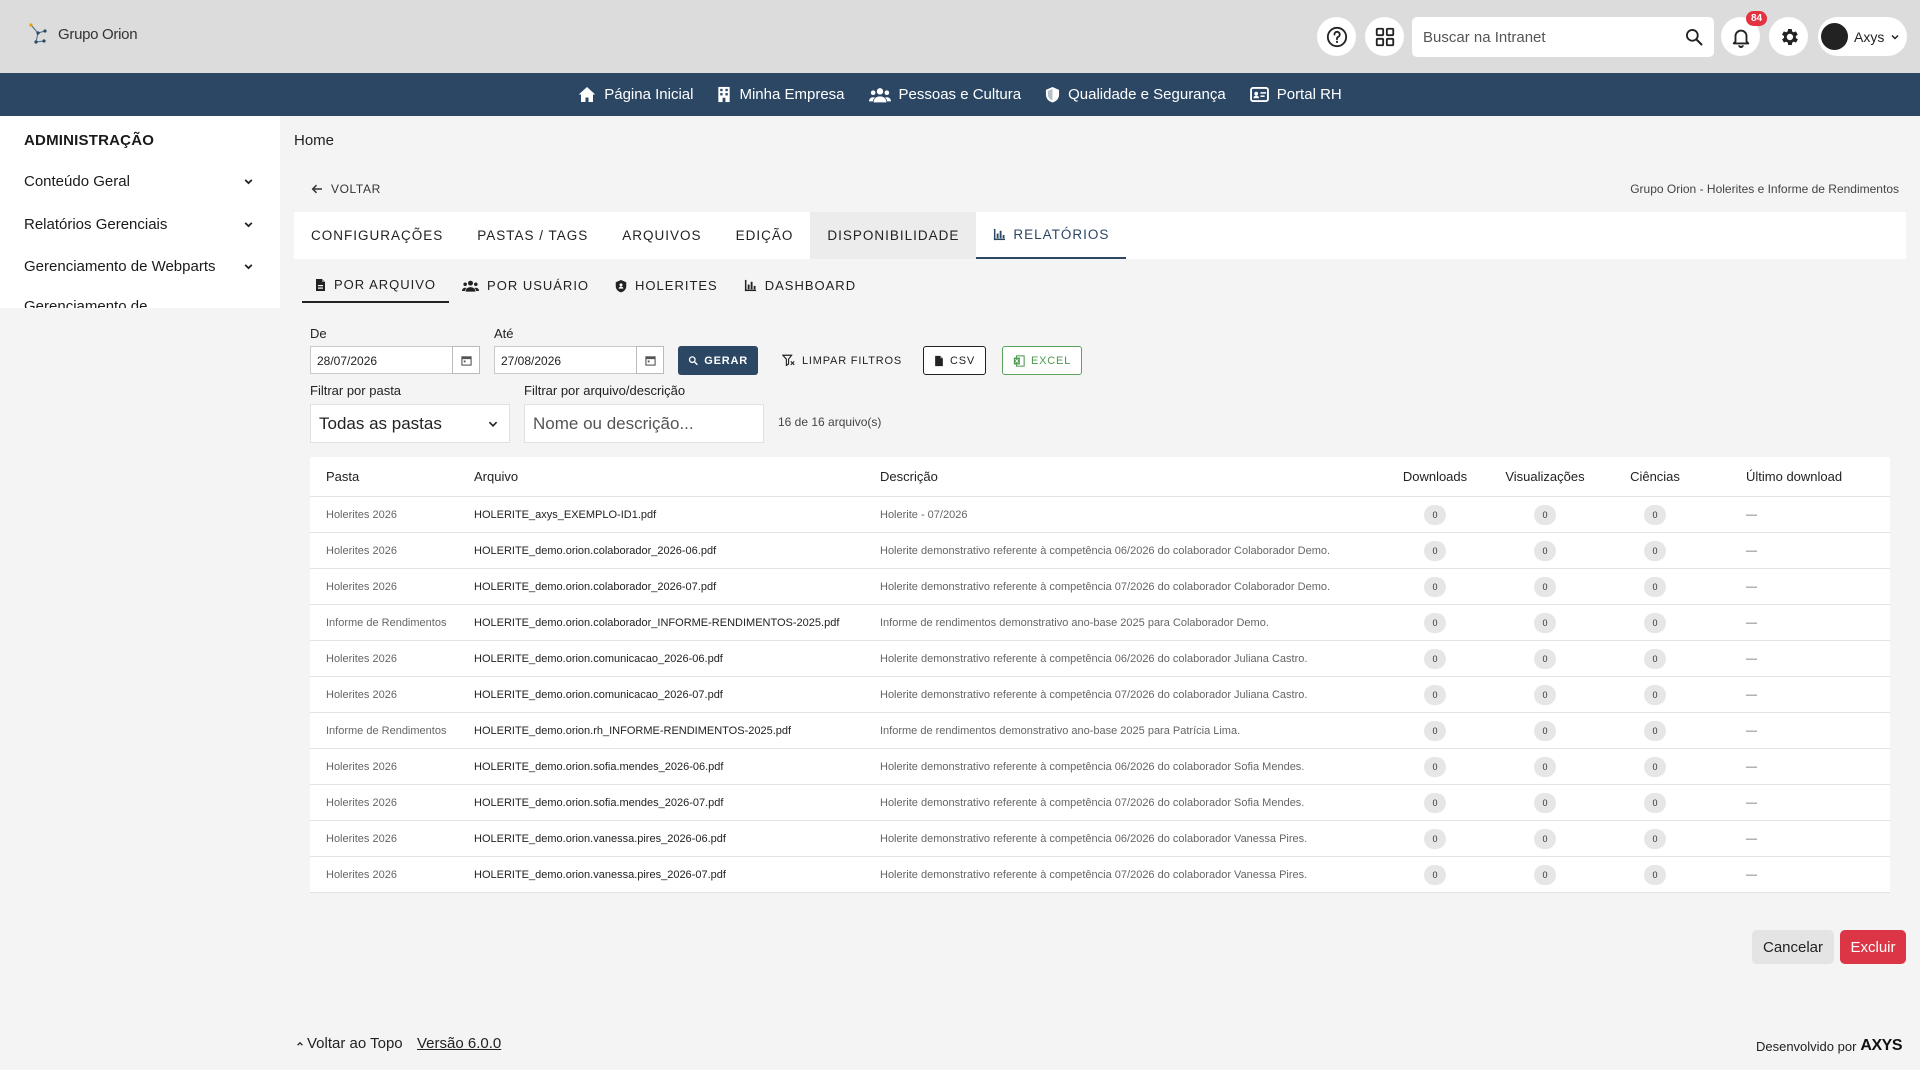 This screenshot has width=1920, height=1070. Describe the element at coordinates (1740, 38) in the screenshot. I see `bell-icon` at that location.